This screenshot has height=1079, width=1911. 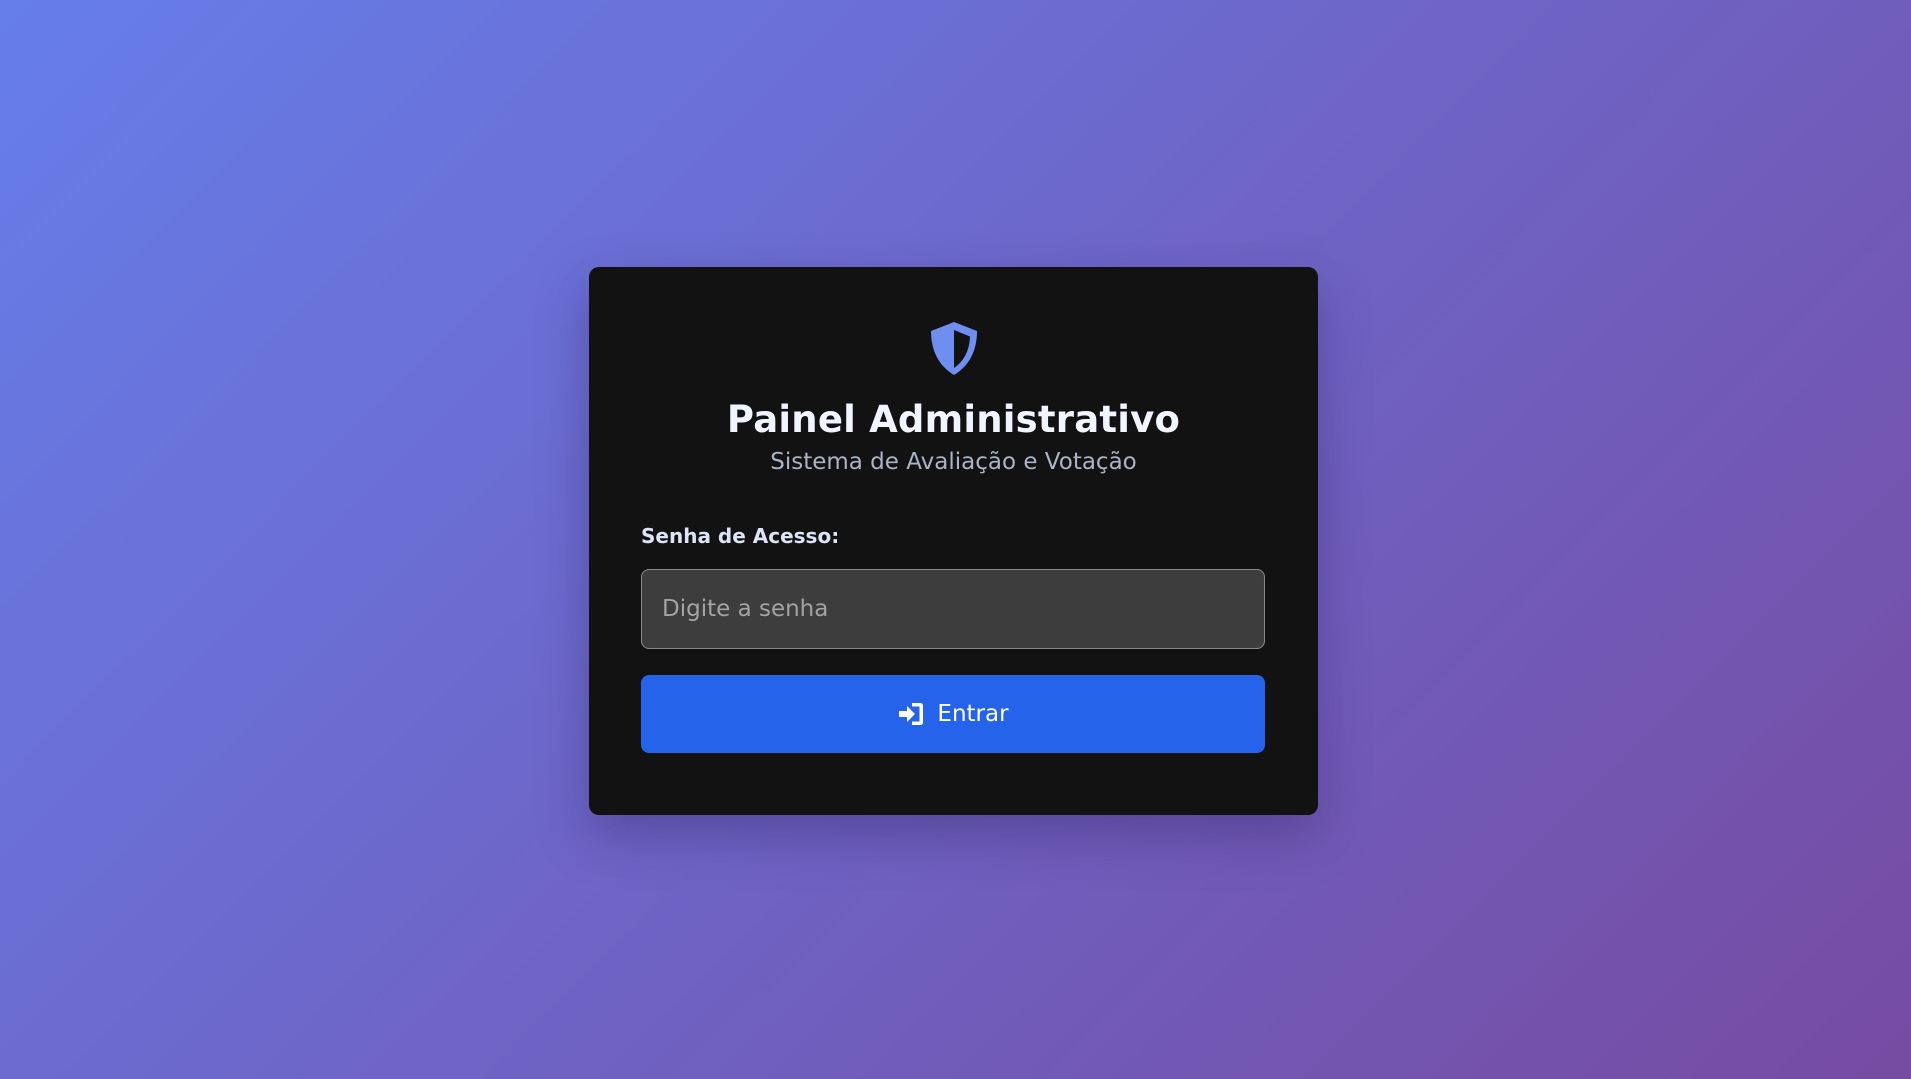 What do you see at coordinates (953, 462) in the screenshot?
I see `page-subtitle: Sistema de Avaliação e Votação` at bounding box center [953, 462].